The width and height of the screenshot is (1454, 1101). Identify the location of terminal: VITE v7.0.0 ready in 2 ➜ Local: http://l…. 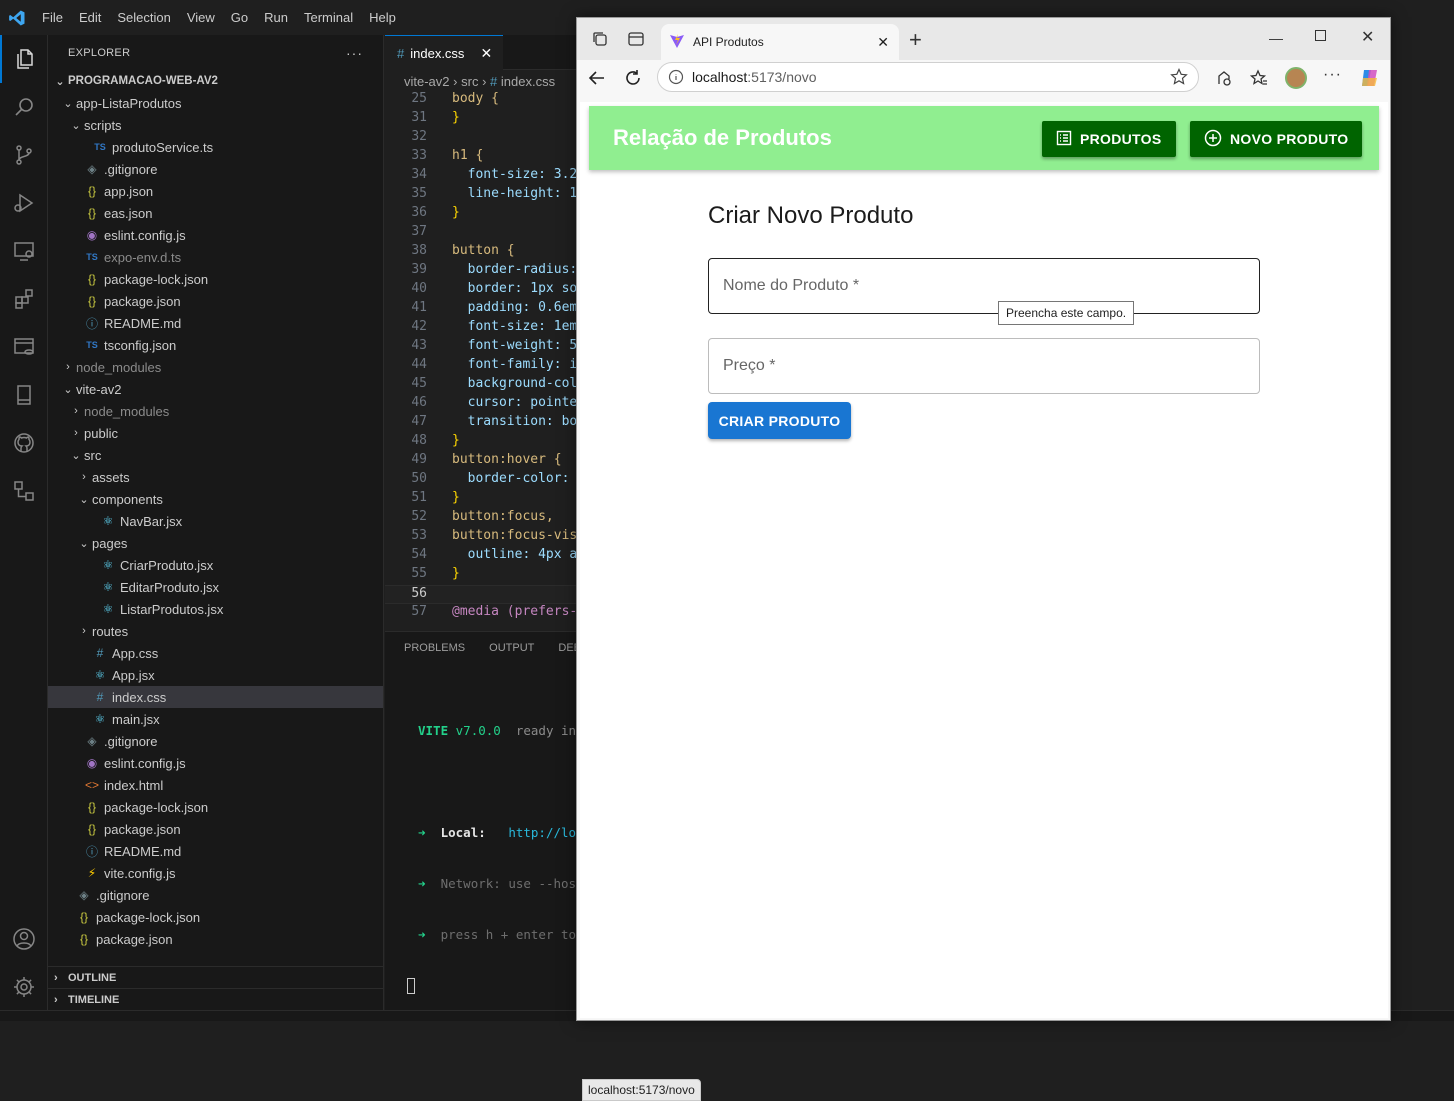
(499, 858).